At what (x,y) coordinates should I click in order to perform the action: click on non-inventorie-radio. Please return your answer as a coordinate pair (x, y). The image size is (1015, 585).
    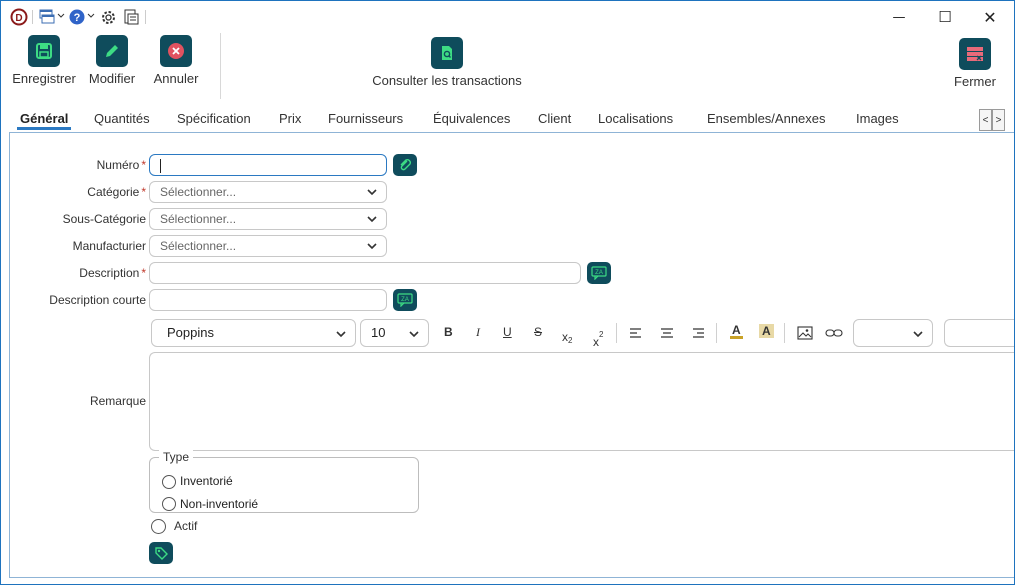
    Looking at the image, I should click on (169, 504).